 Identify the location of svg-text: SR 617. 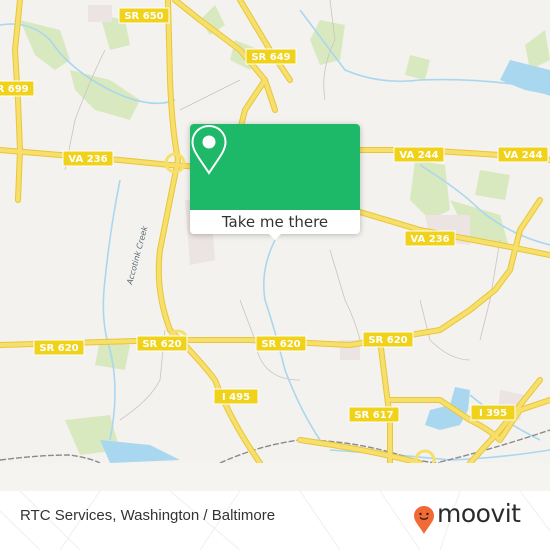
(373, 415).